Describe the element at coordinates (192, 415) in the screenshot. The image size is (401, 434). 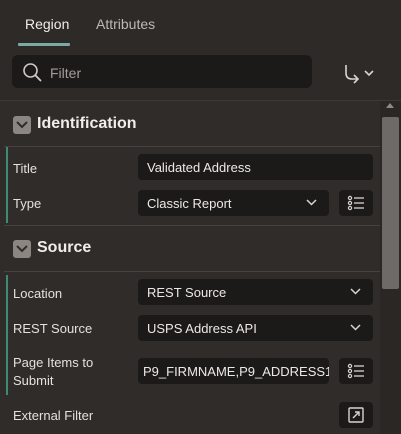
I see `property-external-filter: External Filter` at that location.